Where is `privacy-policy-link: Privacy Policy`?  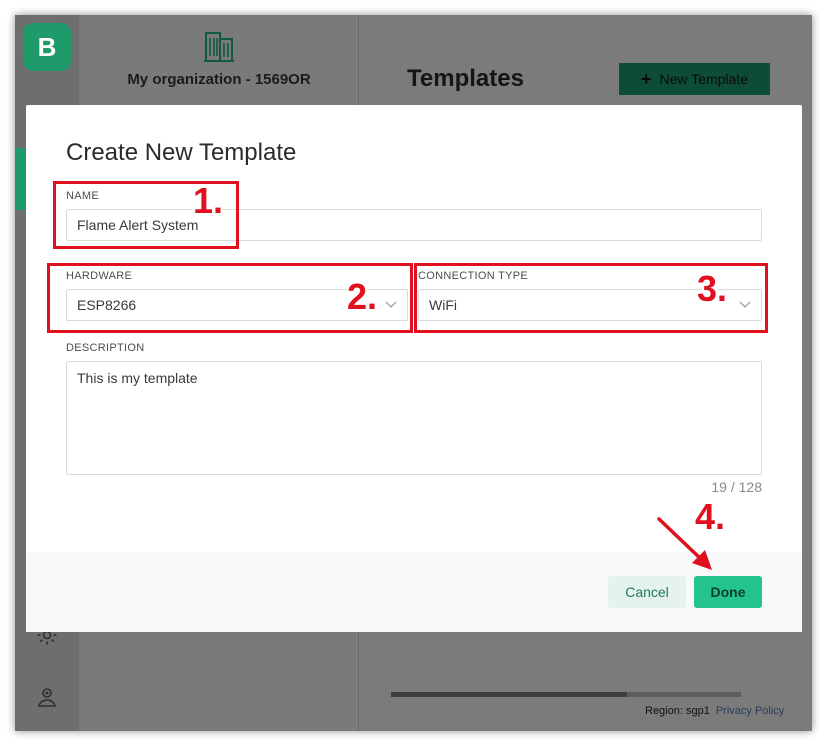 privacy-policy-link: Privacy Policy is located at coordinates (750, 711).